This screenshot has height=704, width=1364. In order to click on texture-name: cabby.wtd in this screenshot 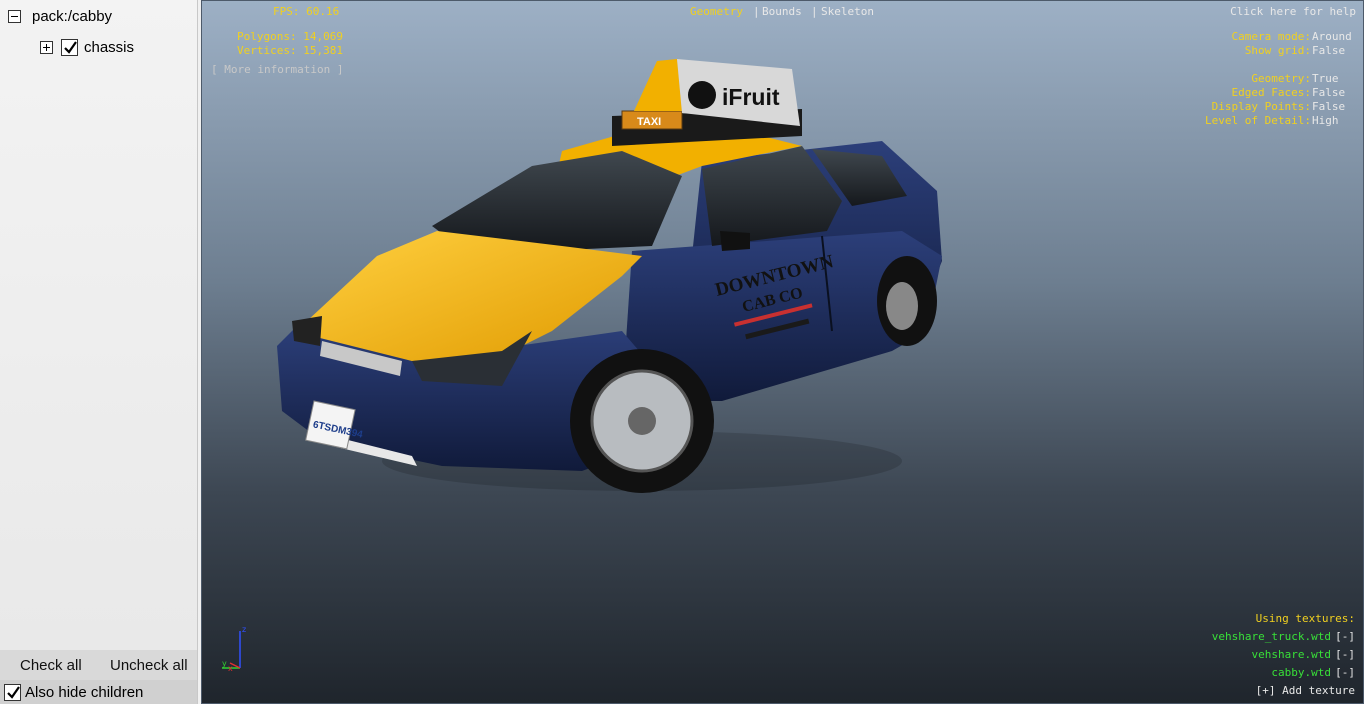, I will do `click(1301, 672)`.